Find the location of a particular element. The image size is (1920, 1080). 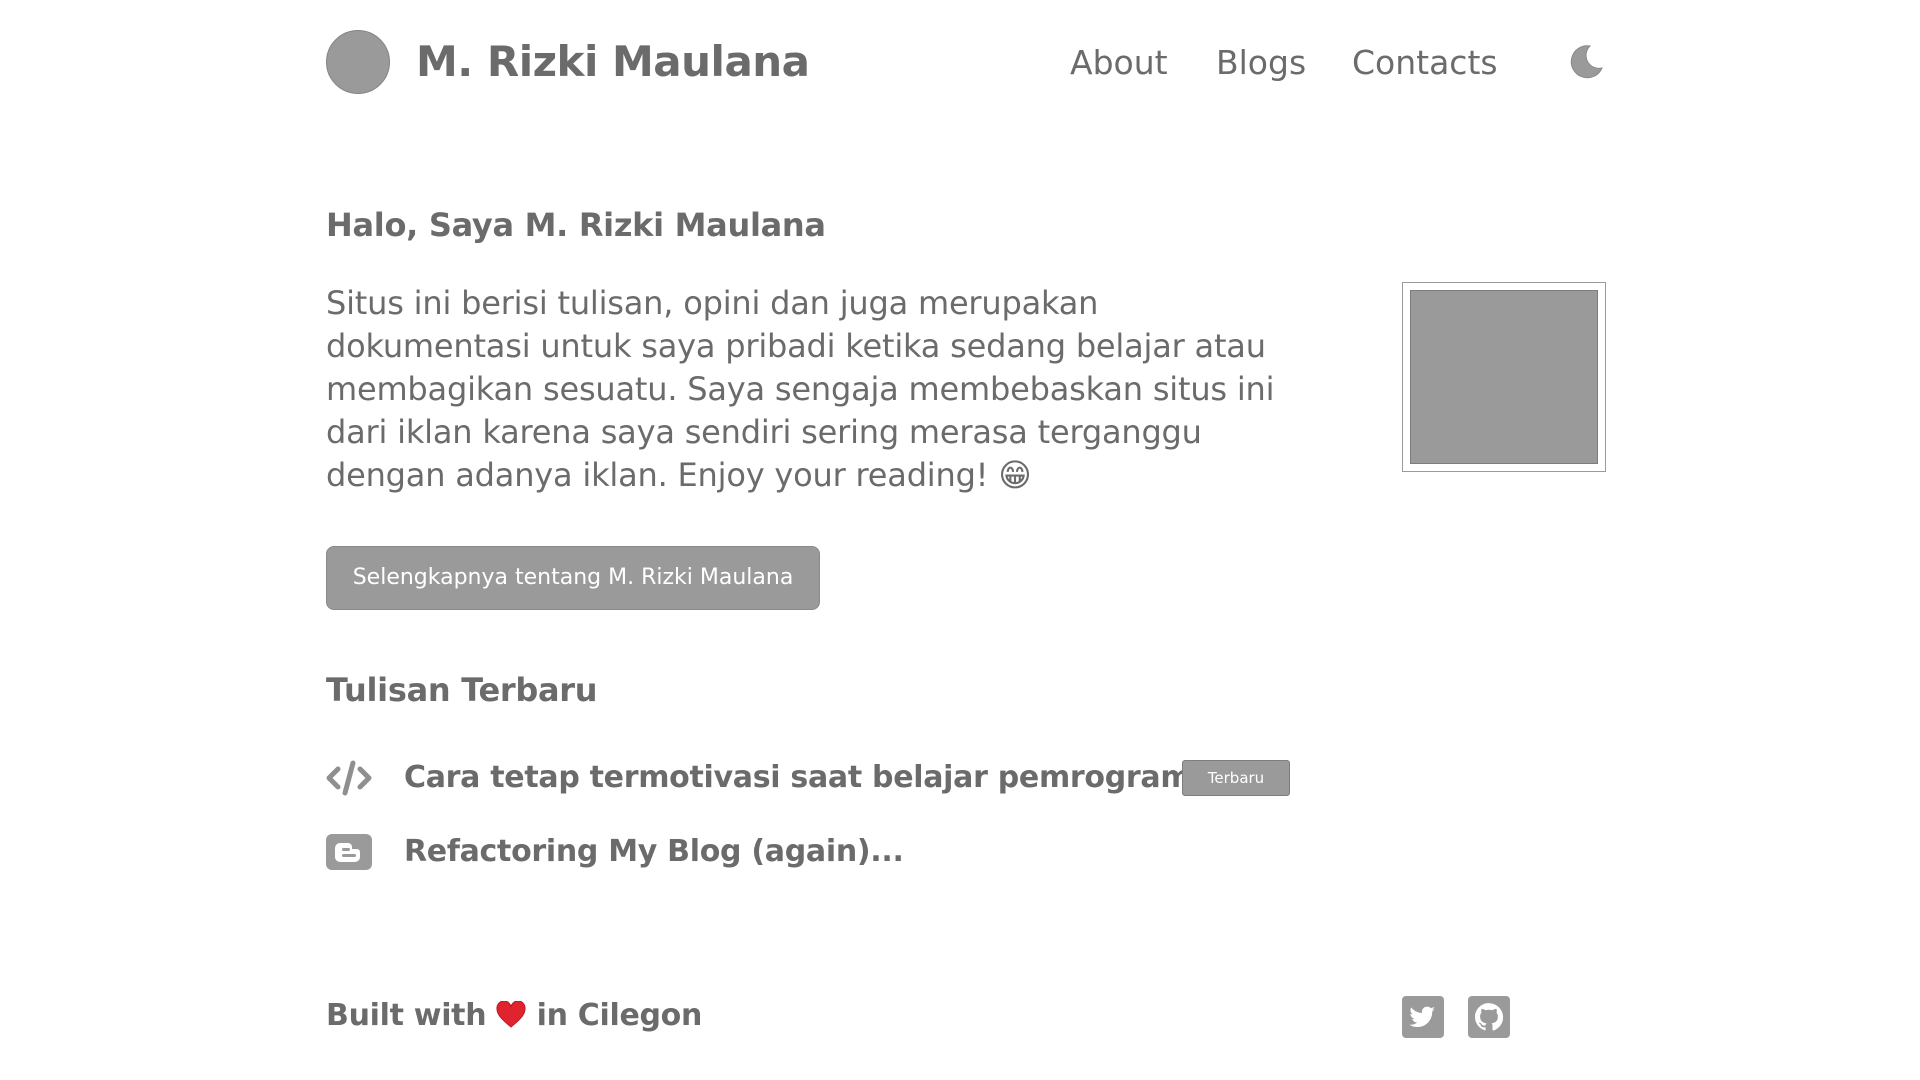

site-title: M. Rizki Maulana is located at coordinates (613, 62).